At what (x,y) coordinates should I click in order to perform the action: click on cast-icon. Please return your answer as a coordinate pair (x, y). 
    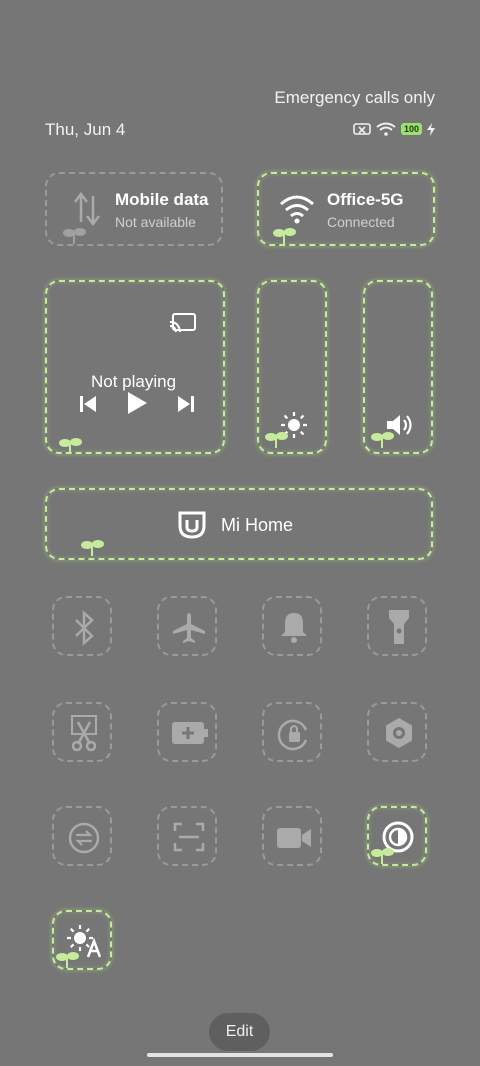
    Looking at the image, I should click on (183, 323).